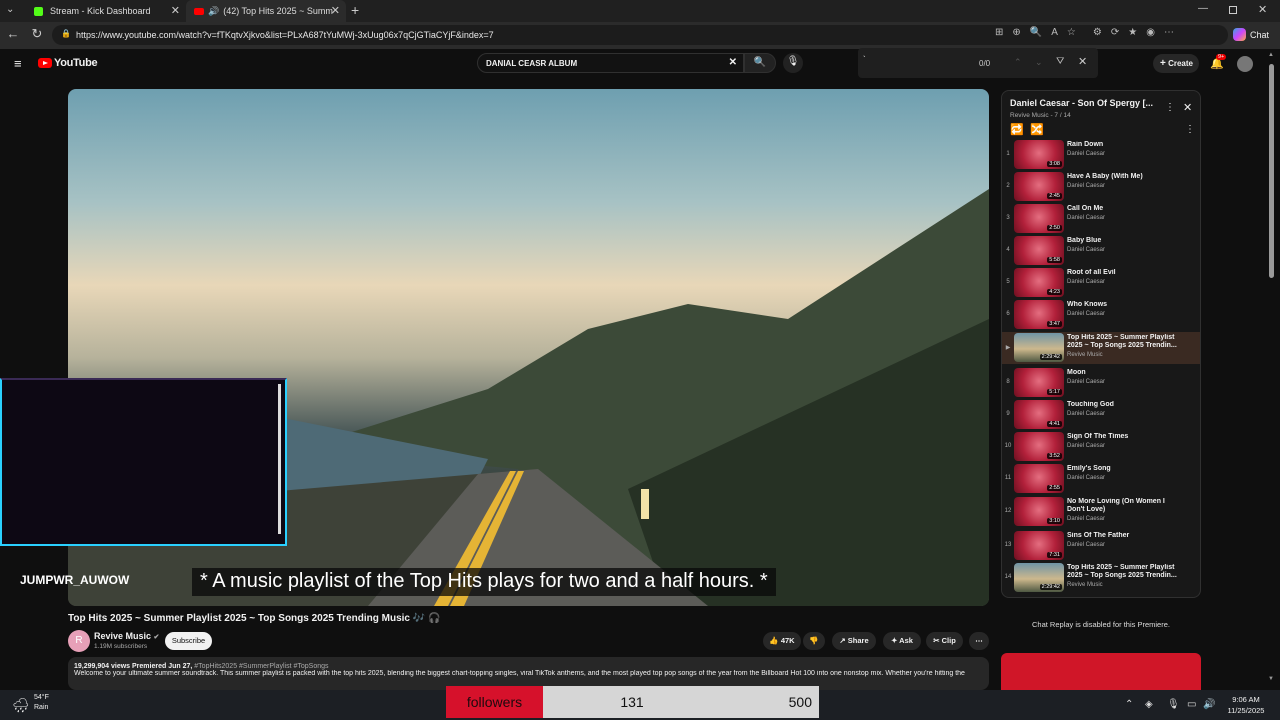 The height and width of the screenshot is (720, 1280). What do you see at coordinates (1169, 32) in the screenshot?
I see `more-menu-icon: ⋯` at bounding box center [1169, 32].